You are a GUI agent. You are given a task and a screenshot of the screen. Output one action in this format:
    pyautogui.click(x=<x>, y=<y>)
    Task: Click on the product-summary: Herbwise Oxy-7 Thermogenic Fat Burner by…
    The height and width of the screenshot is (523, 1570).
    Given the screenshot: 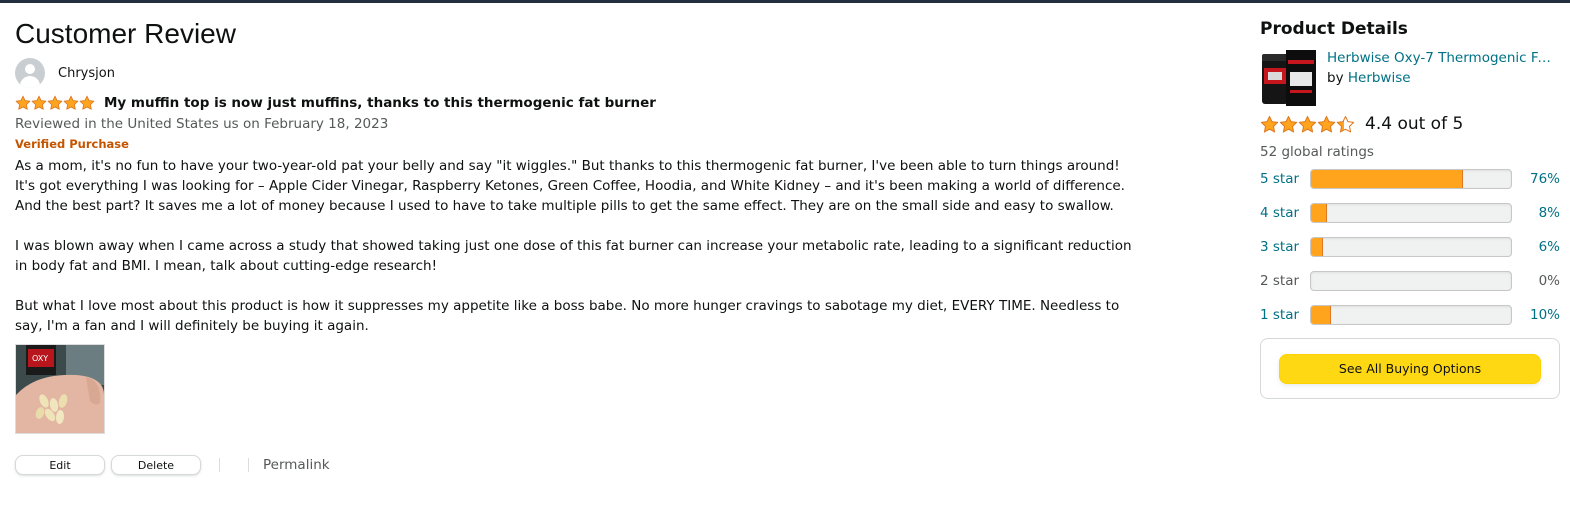 What is the action you would take?
    pyautogui.click(x=1410, y=78)
    